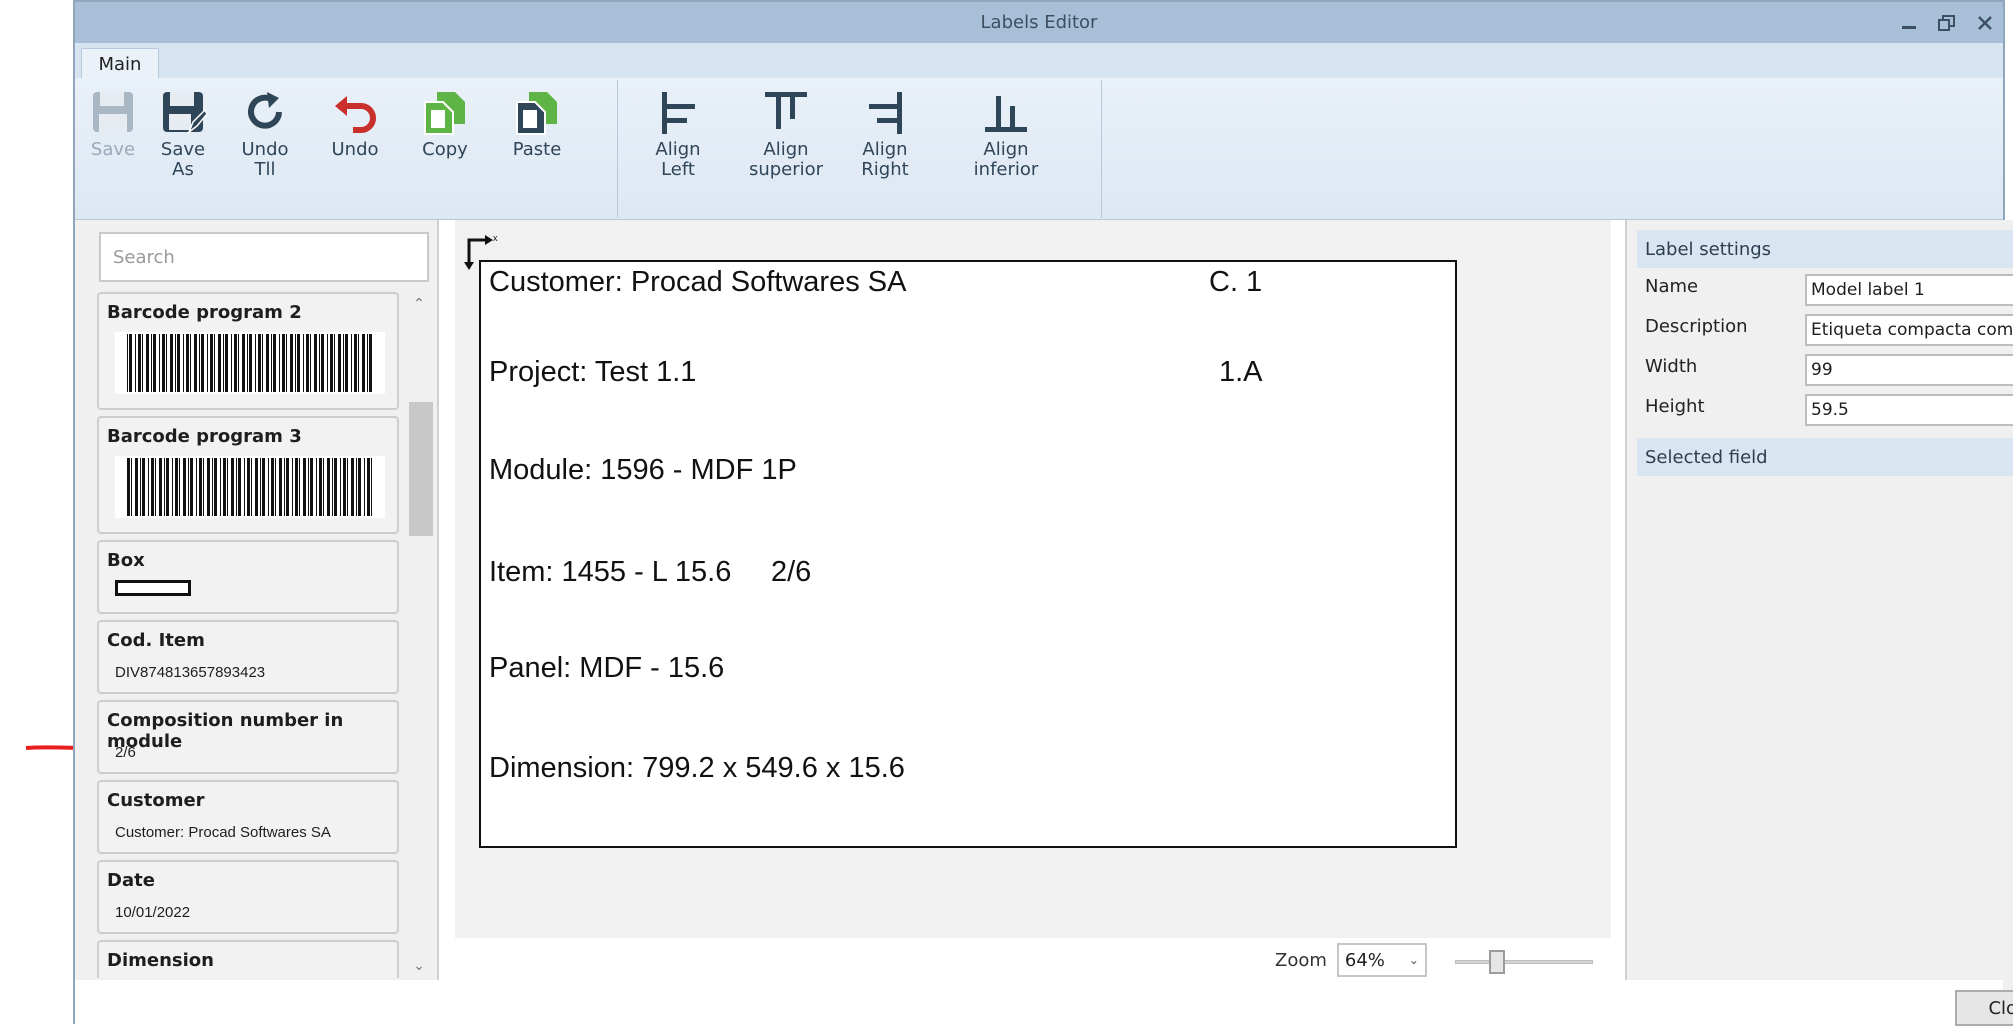 The image size is (2013, 1026). What do you see at coordinates (1696, 326) in the screenshot?
I see `description-label: Description` at bounding box center [1696, 326].